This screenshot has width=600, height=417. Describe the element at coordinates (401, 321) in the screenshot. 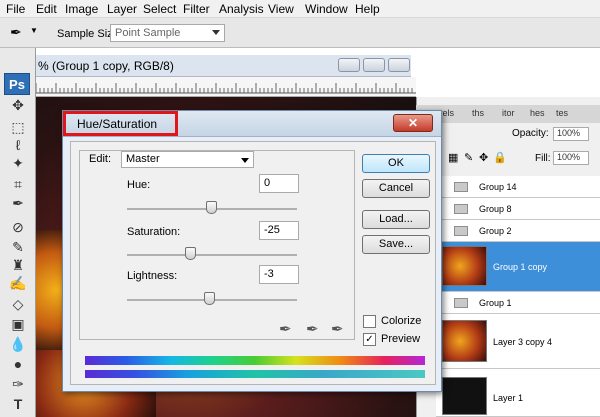

I see `colorize-label: Colorize` at that location.